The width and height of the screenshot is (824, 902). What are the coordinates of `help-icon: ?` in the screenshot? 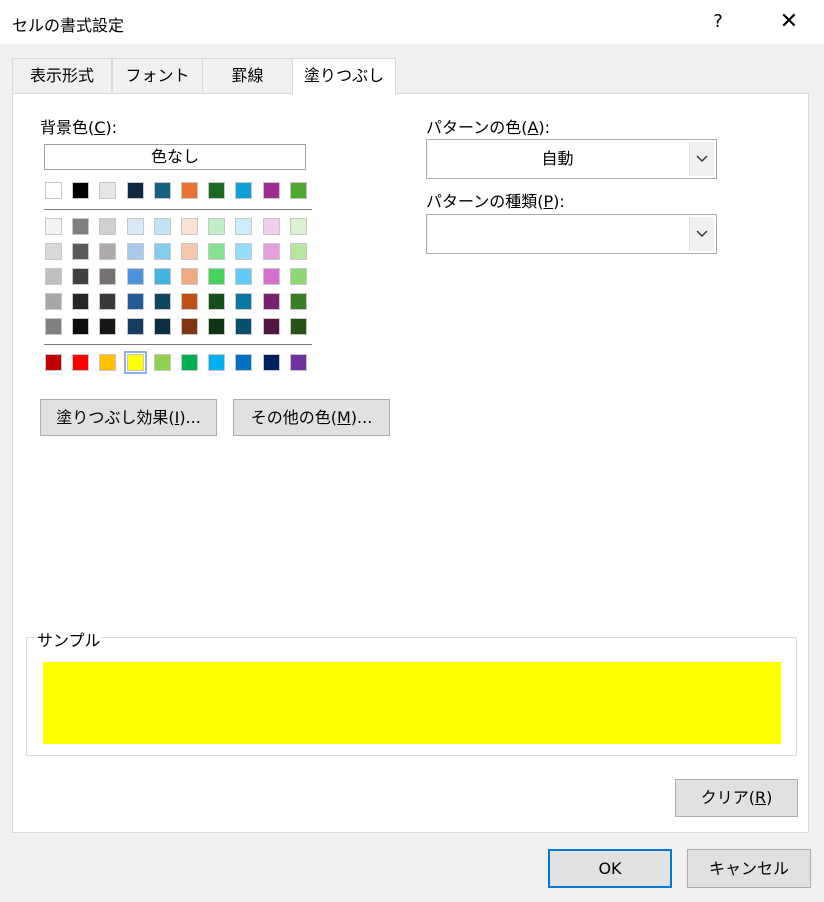 It's located at (718, 21).